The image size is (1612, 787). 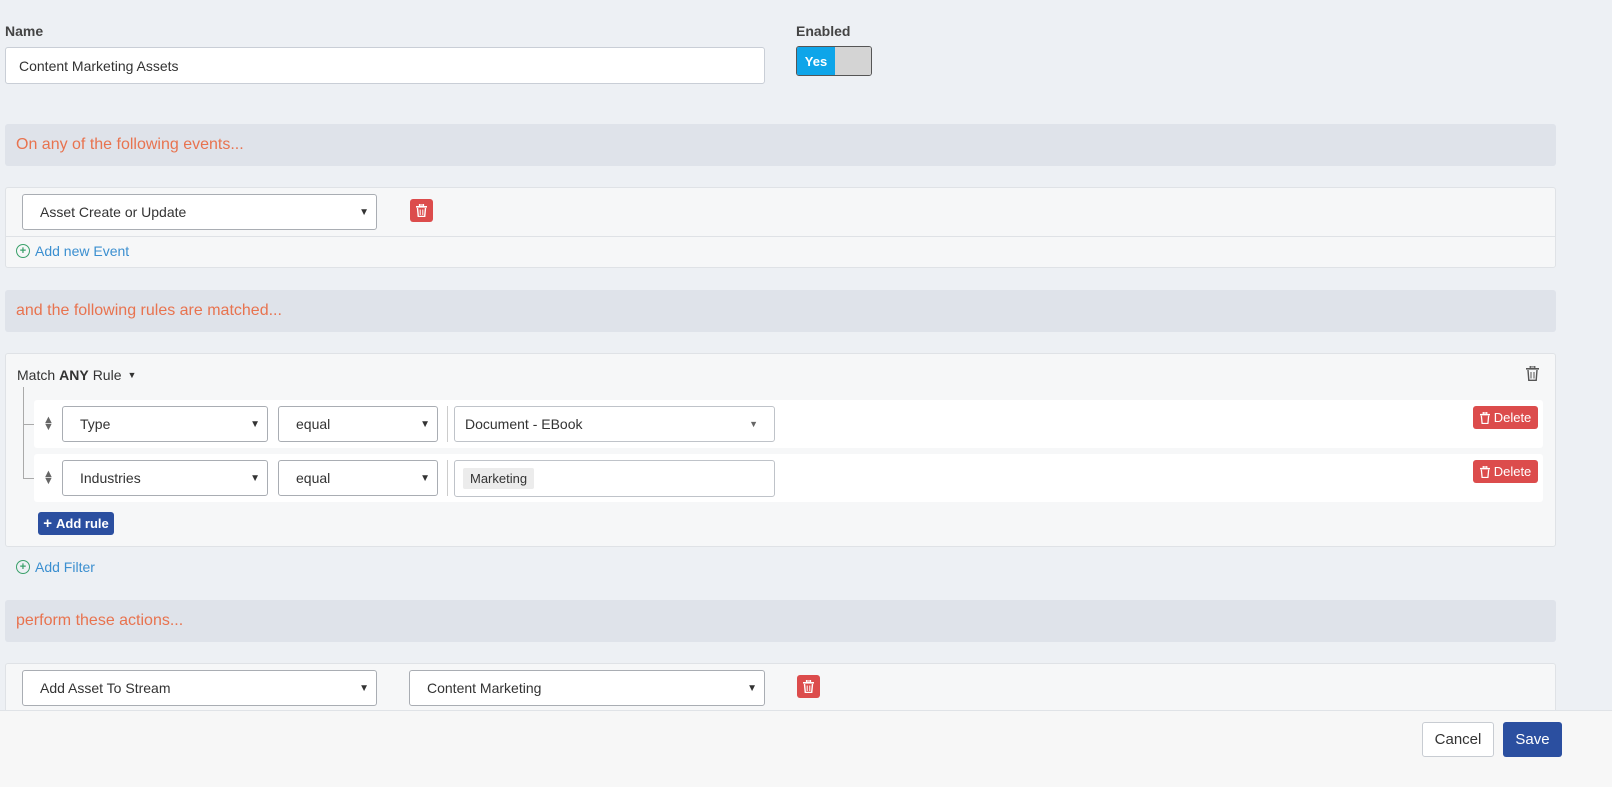 What do you see at coordinates (36, 375) in the screenshot?
I see `match-prefix: Match` at bounding box center [36, 375].